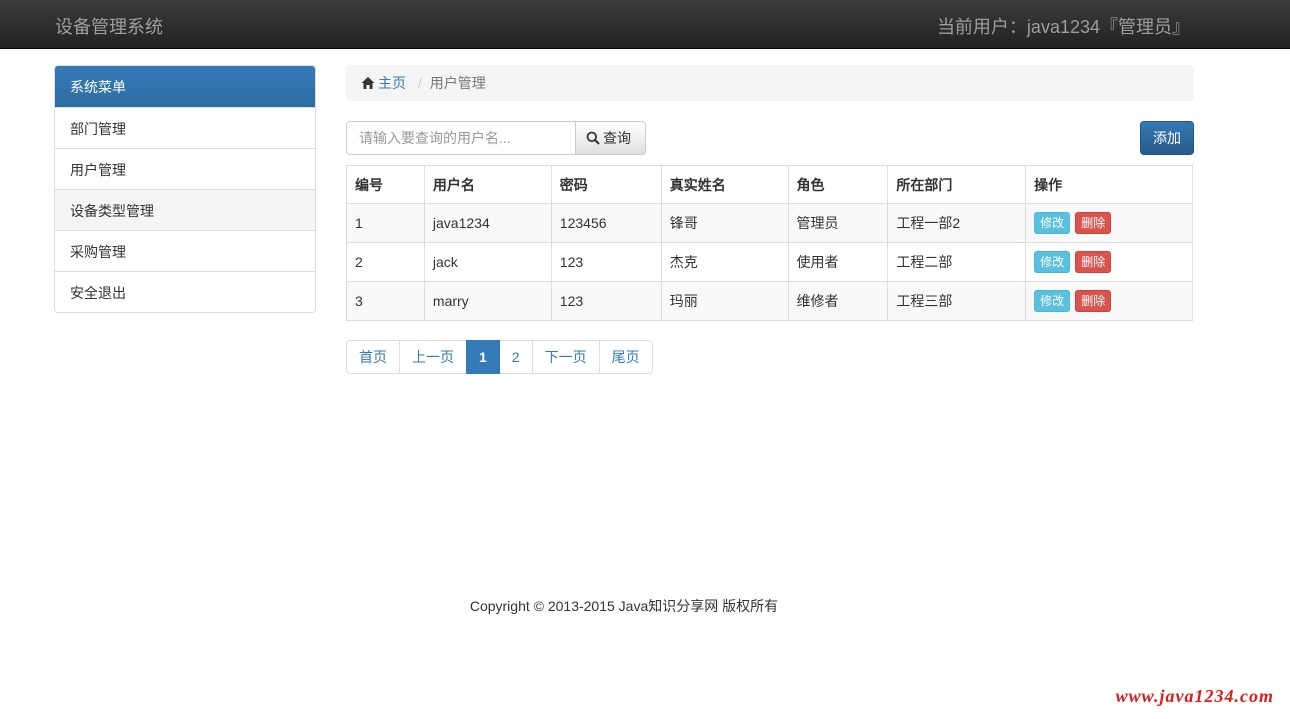 This screenshot has height=719, width=1290. Describe the element at coordinates (373, 357) in the screenshot. I see `pagination-first: 首页` at that location.